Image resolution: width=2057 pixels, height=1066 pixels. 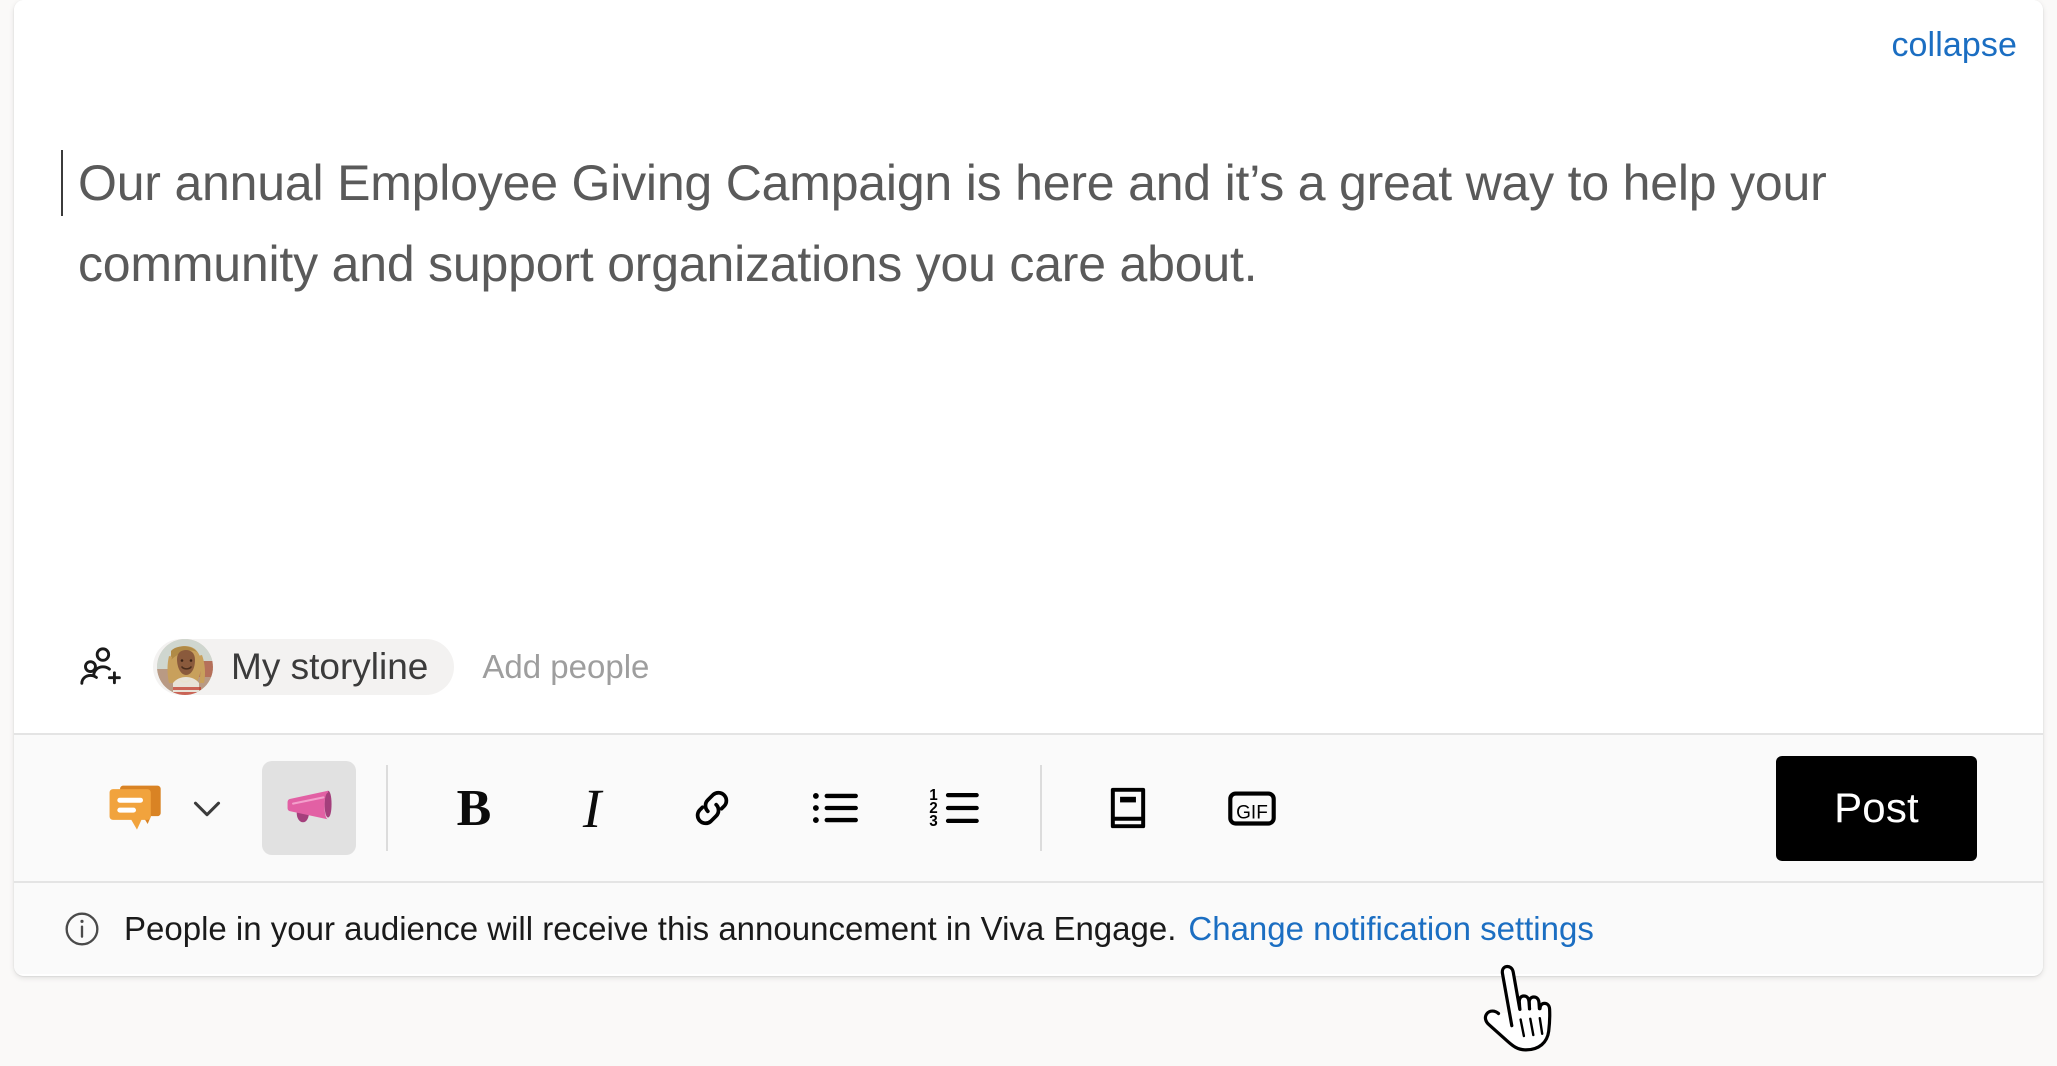 What do you see at coordinates (954, 808) in the screenshot?
I see `numbered-list-icon: 1 2 3` at bounding box center [954, 808].